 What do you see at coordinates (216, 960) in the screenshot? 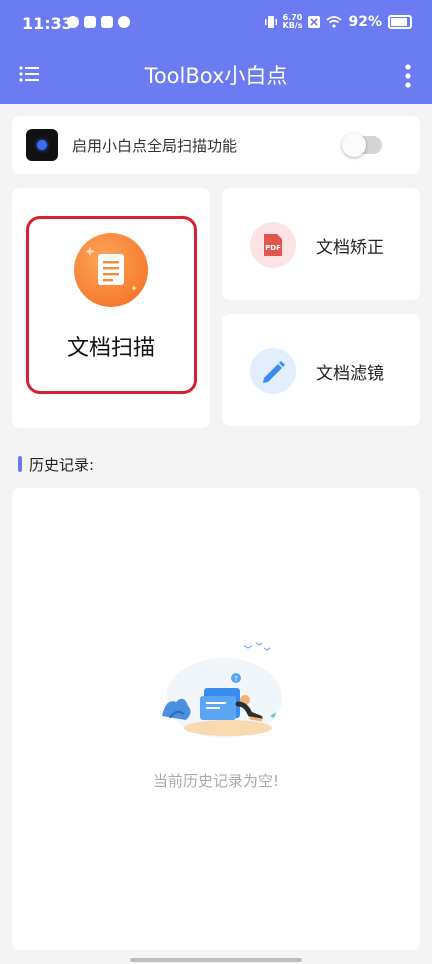
I see `gesture-home-bar` at bounding box center [216, 960].